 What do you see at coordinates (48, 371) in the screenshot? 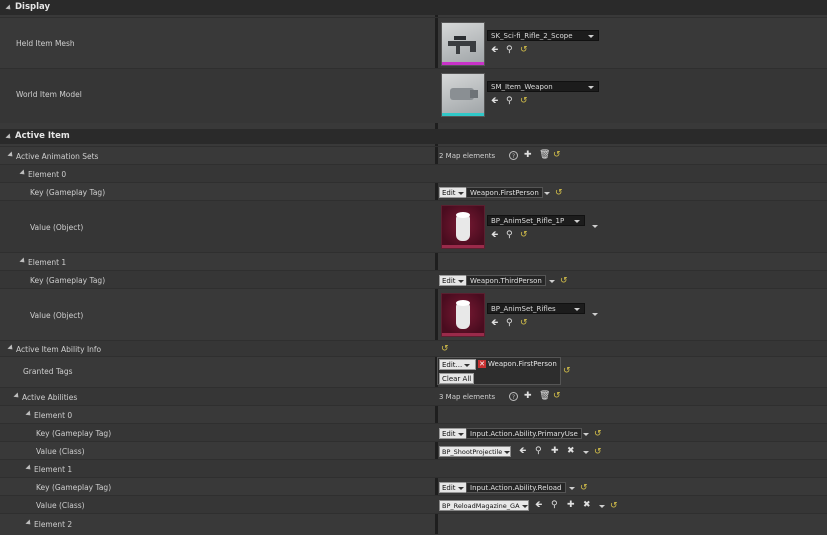
I see `granted-tags-label: Granted Tags` at bounding box center [48, 371].